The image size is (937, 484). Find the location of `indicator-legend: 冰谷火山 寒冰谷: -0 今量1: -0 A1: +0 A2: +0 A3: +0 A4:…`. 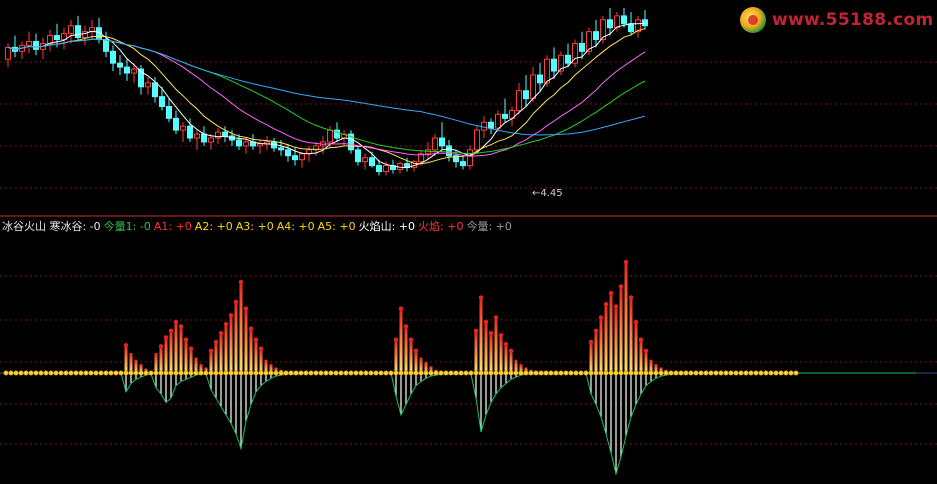

indicator-legend: 冰谷火山 寒冰谷: -0 今量1: -0 A1: +0 A2: +0 A3: +0 A4:… is located at coordinates (258, 227).